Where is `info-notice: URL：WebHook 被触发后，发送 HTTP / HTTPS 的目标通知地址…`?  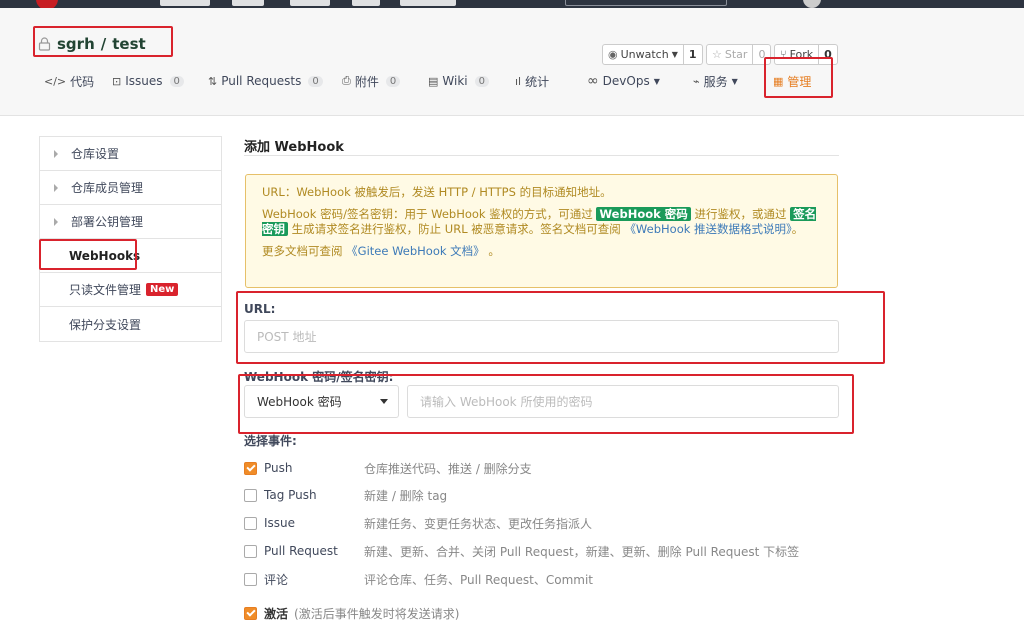
info-notice: URL：WebHook 被触发后，发送 HTTP / HTTPS 的目标通知地址… is located at coordinates (541, 231).